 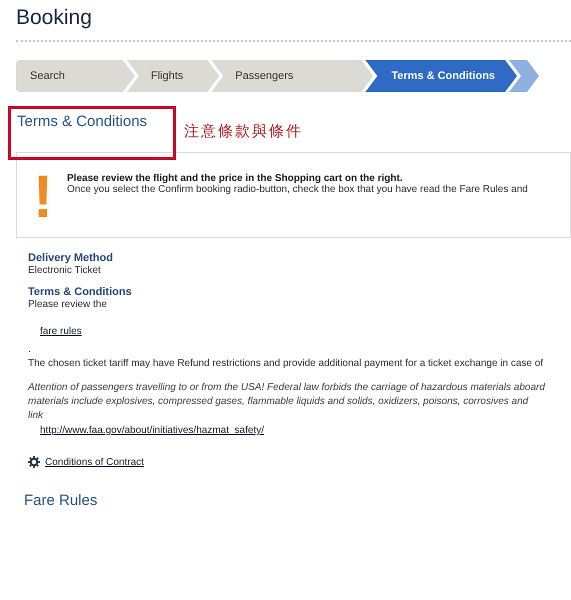 I want to click on detail-text: Please review the, so click(x=68, y=305).